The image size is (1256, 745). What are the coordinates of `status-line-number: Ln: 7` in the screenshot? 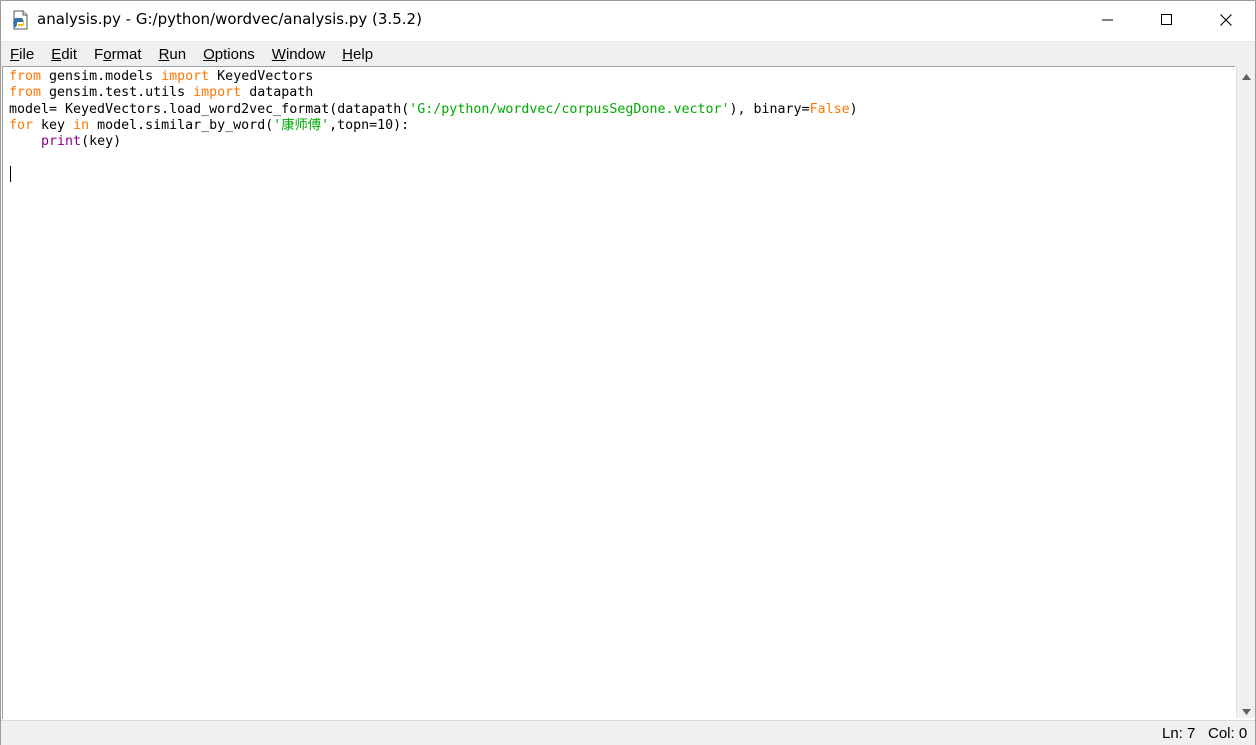 It's located at (1179, 733).